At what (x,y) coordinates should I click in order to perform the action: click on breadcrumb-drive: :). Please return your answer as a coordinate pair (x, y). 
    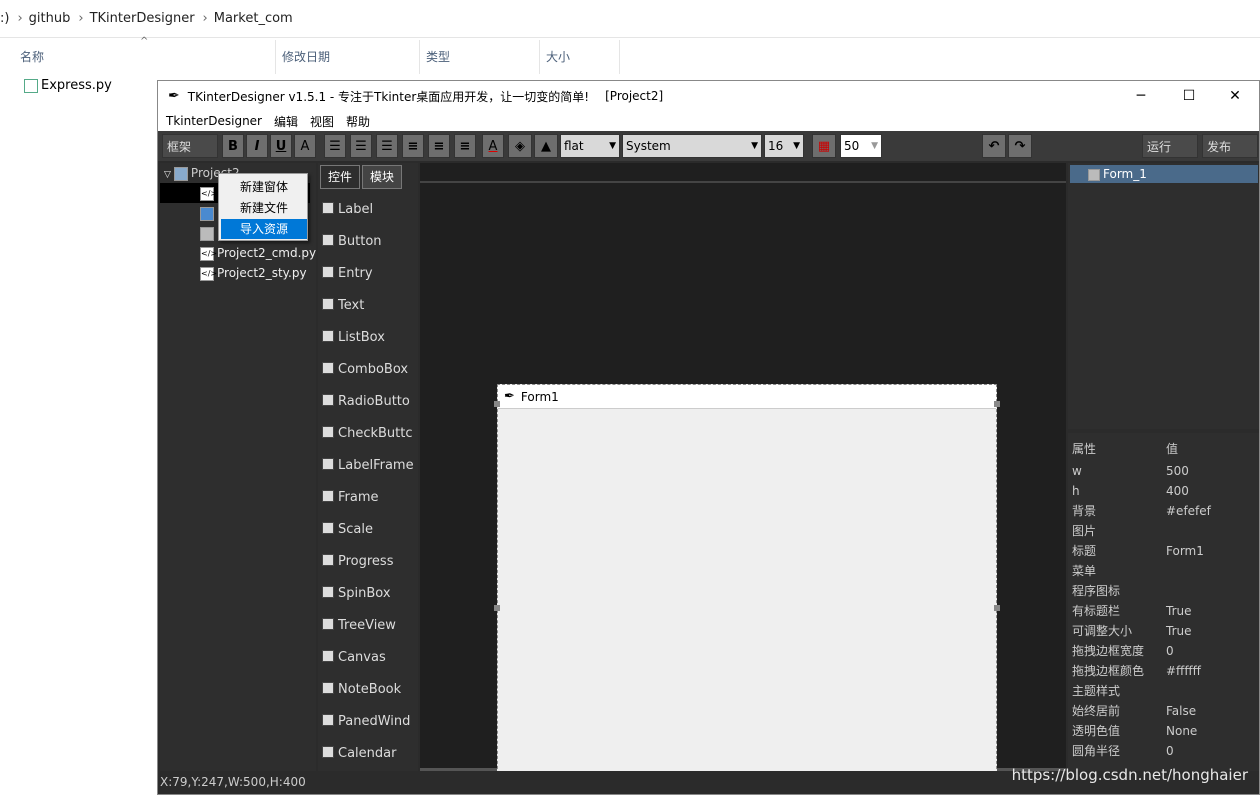
    Looking at the image, I should click on (4, 18).